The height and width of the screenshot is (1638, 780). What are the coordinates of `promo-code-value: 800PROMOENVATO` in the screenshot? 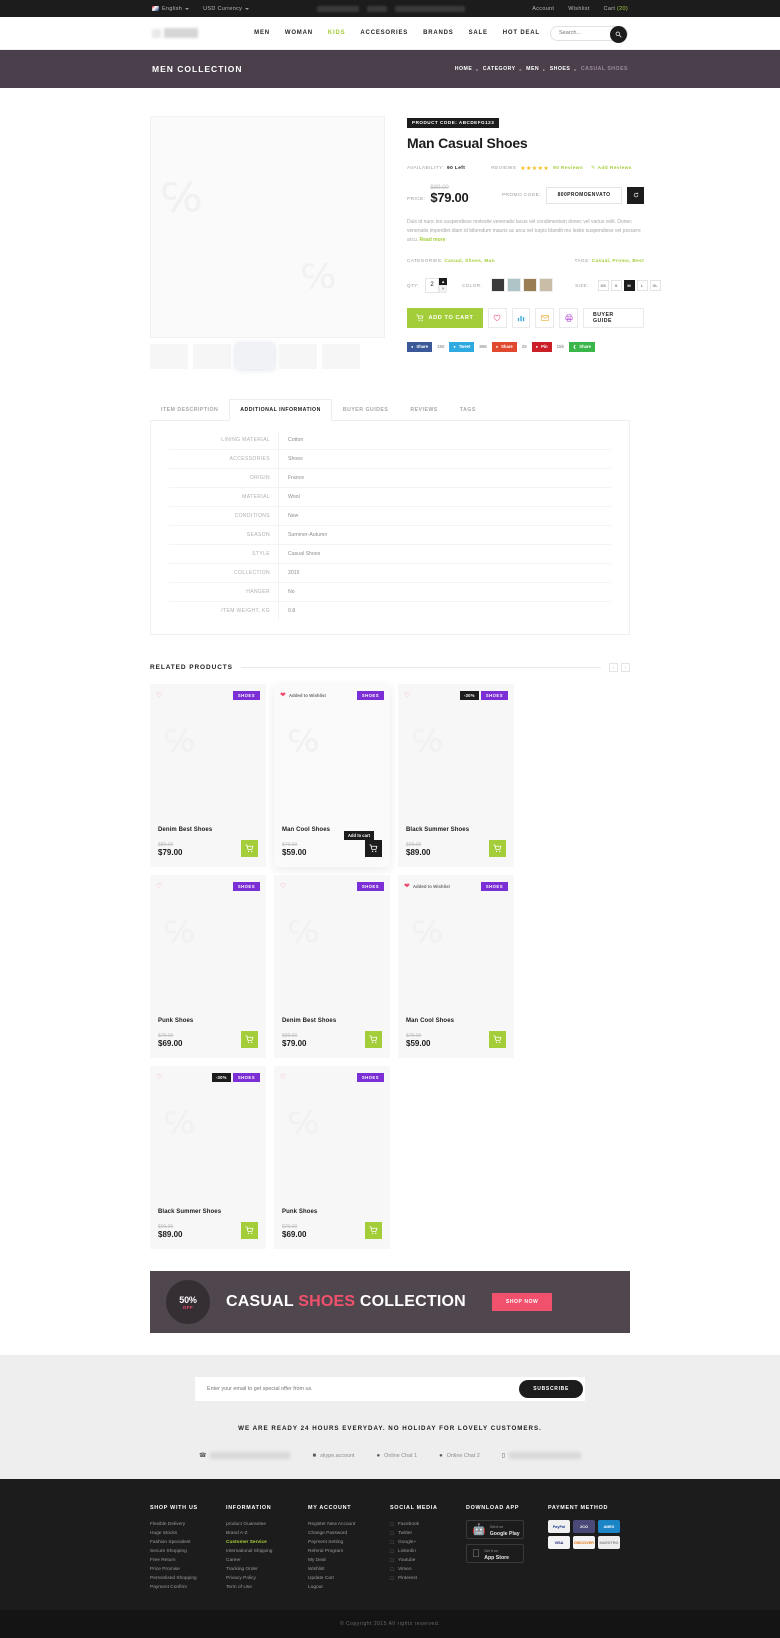 It's located at (584, 195).